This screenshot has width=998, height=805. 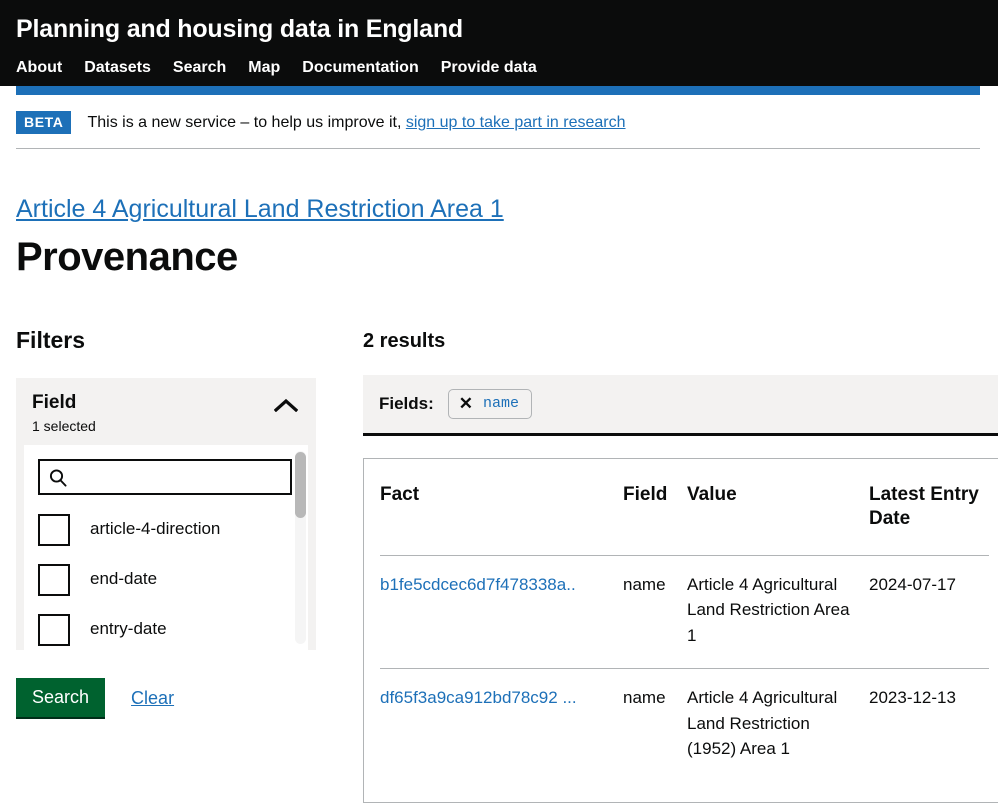 What do you see at coordinates (264, 67) in the screenshot?
I see `nav-item-map: Map` at bounding box center [264, 67].